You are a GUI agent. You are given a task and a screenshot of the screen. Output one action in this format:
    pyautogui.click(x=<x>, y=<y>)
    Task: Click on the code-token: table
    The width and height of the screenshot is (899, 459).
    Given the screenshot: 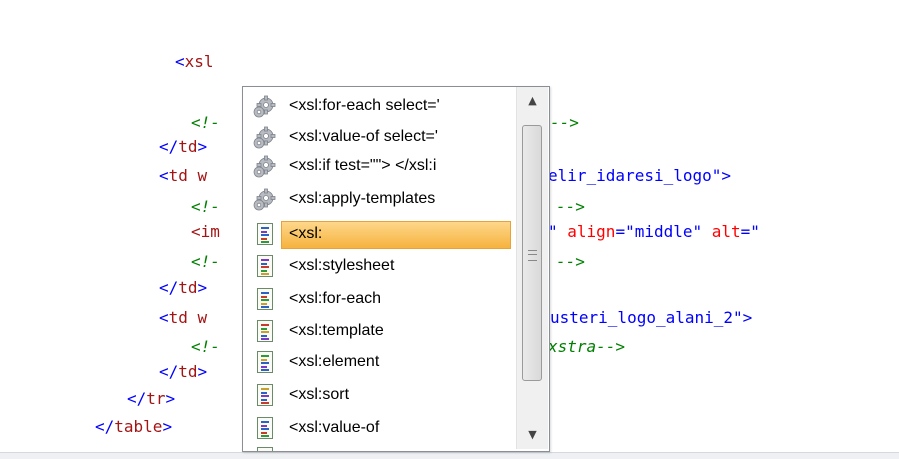 What is the action you would take?
    pyautogui.click(x=138, y=426)
    